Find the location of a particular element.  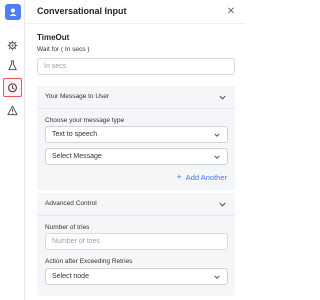

plus-icon: + is located at coordinates (179, 177).